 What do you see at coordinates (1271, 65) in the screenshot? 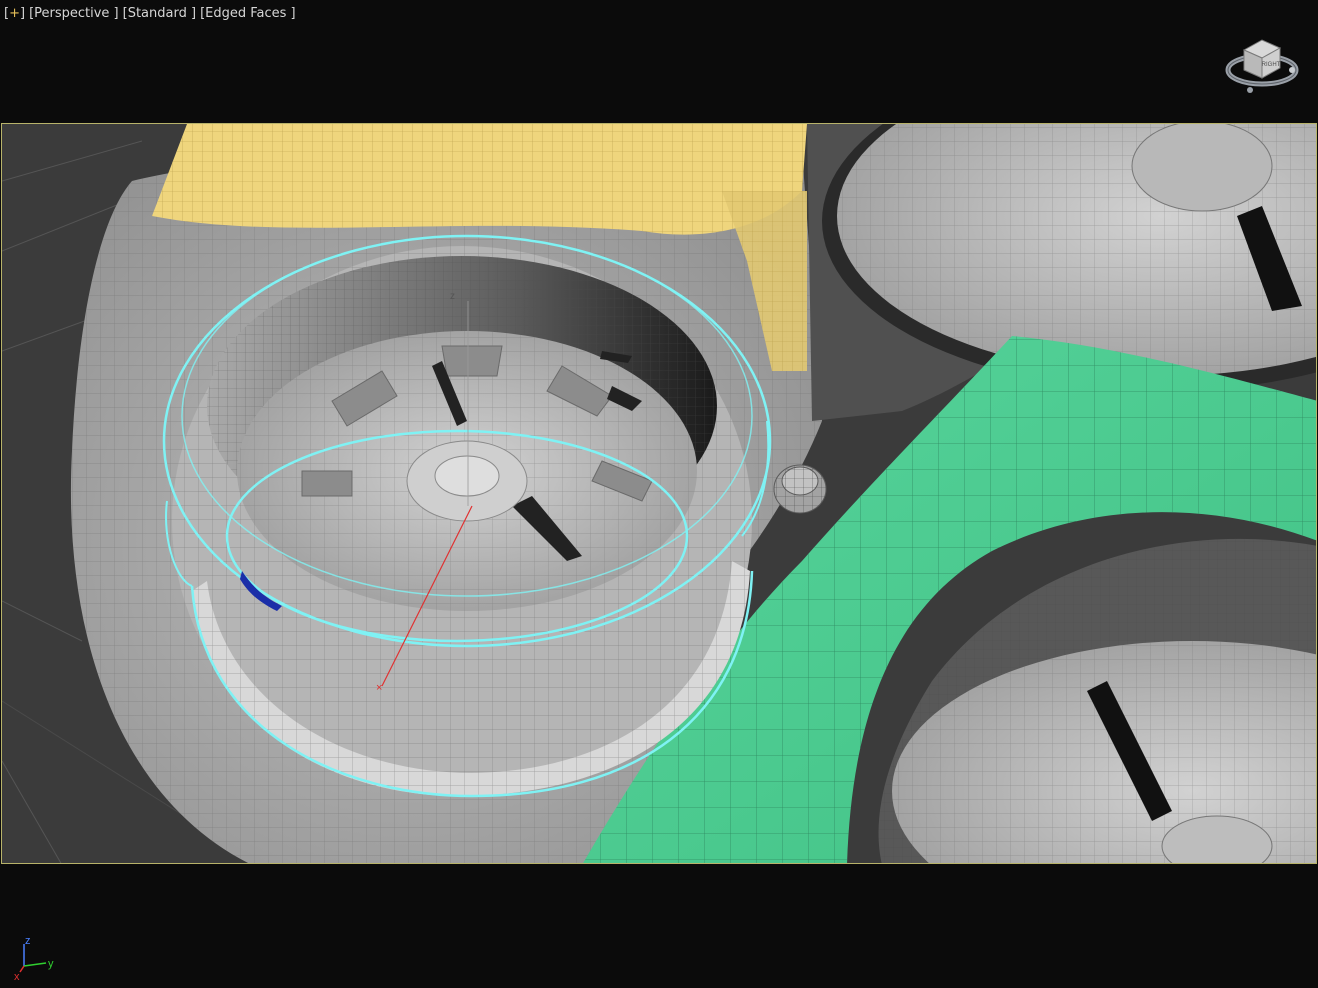
I see `viewcube-face-label: RIGHT` at bounding box center [1271, 65].